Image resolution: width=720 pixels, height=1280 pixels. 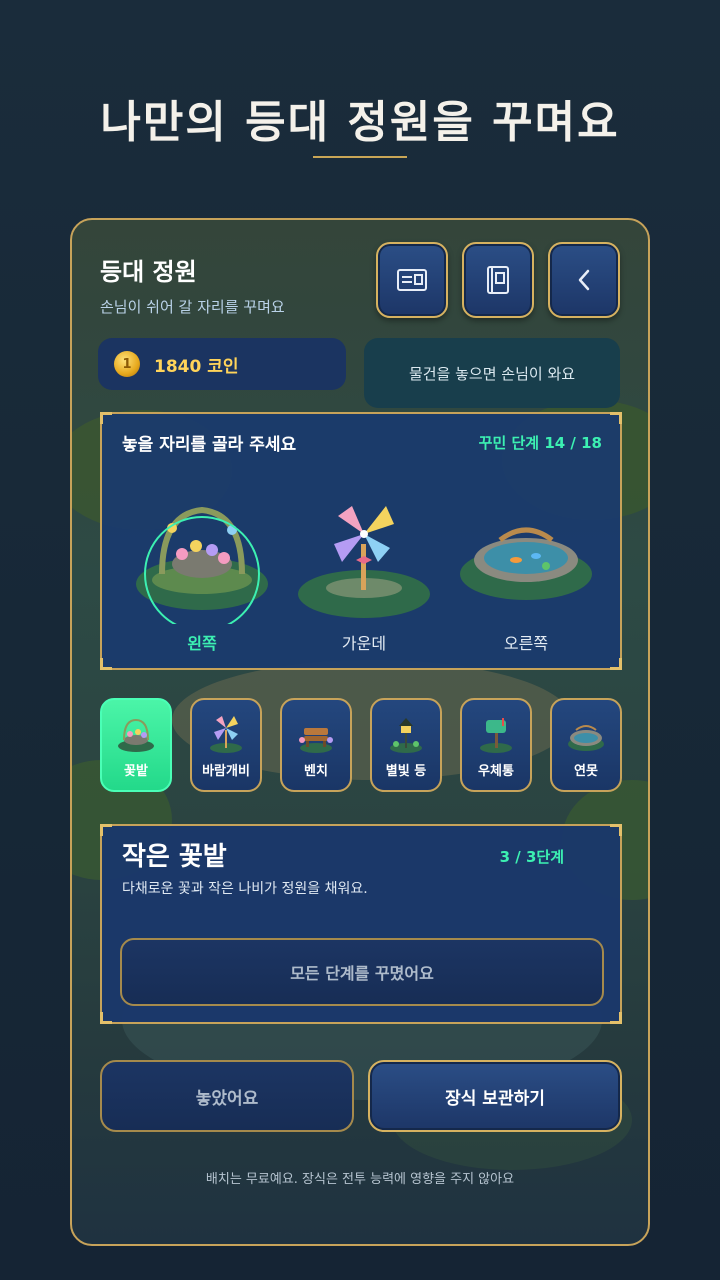 I want to click on flower-bed-icon, so click(x=136, y=735).